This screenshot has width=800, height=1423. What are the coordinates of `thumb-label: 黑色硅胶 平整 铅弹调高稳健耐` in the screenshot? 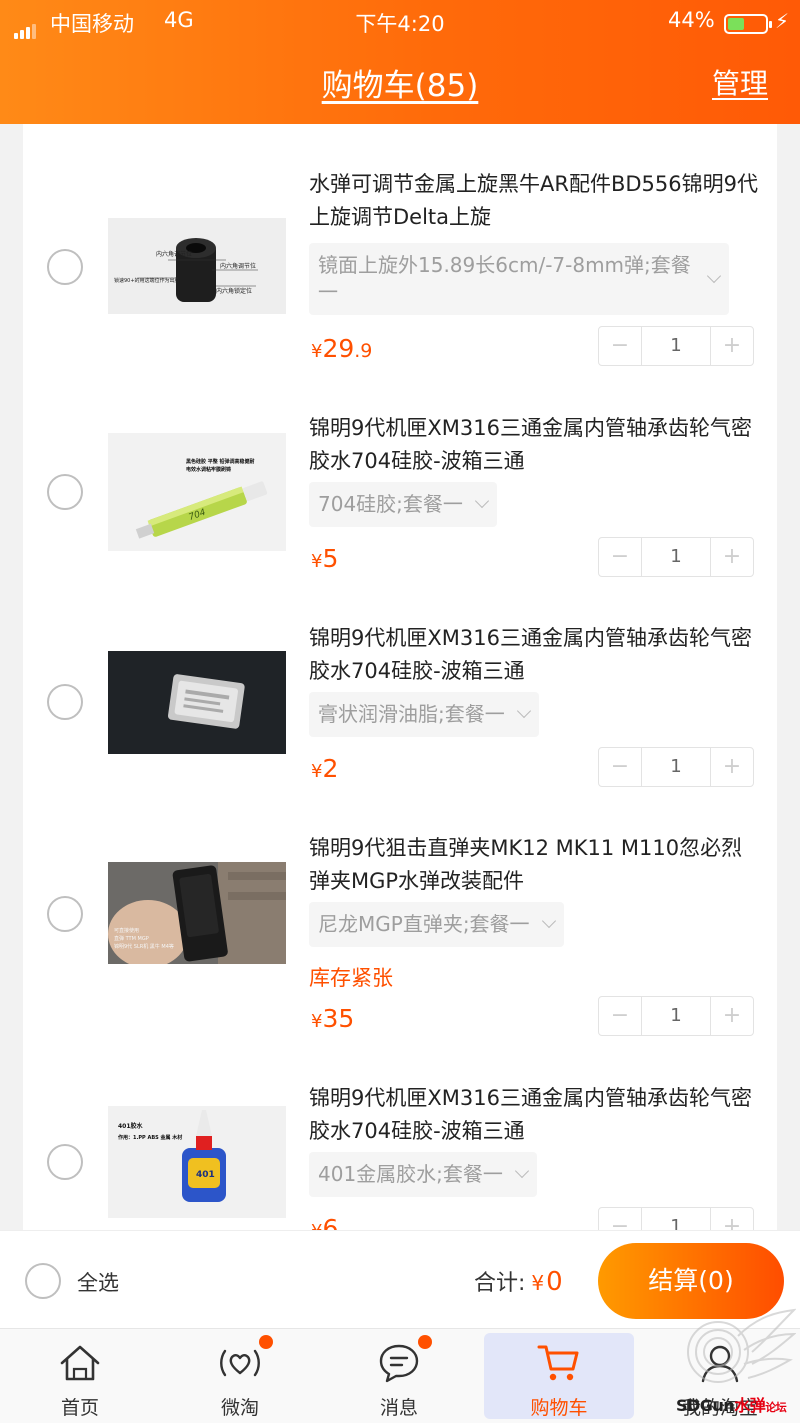 It's located at (220, 461).